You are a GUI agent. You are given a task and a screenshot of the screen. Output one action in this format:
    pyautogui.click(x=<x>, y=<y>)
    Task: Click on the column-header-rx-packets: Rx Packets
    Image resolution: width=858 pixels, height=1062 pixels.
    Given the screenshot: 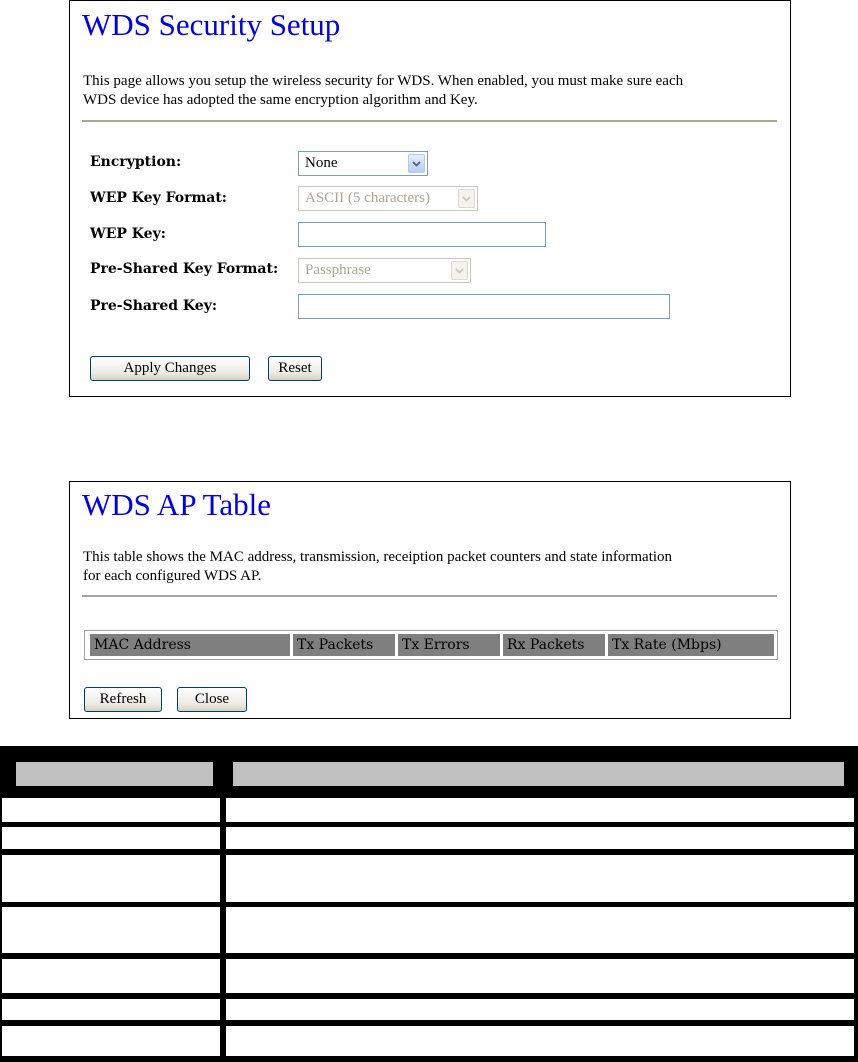 What is the action you would take?
    pyautogui.click(x=554, y=645)
    